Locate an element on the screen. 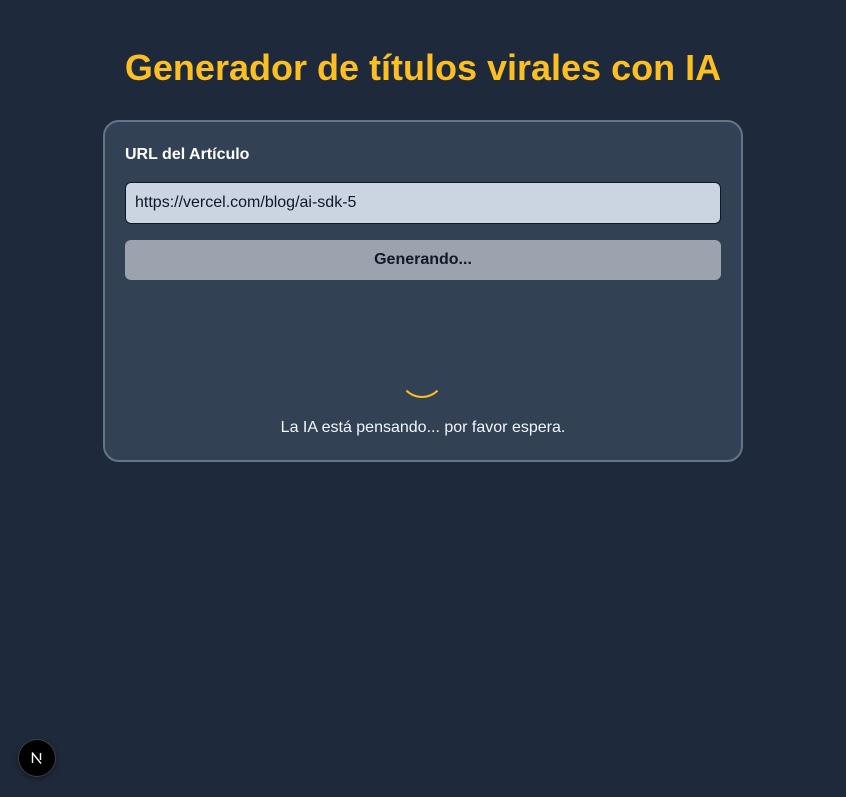 This screenshot has height=797, width=846. nextjs-devtools-button is located at coordinates (37, 758).